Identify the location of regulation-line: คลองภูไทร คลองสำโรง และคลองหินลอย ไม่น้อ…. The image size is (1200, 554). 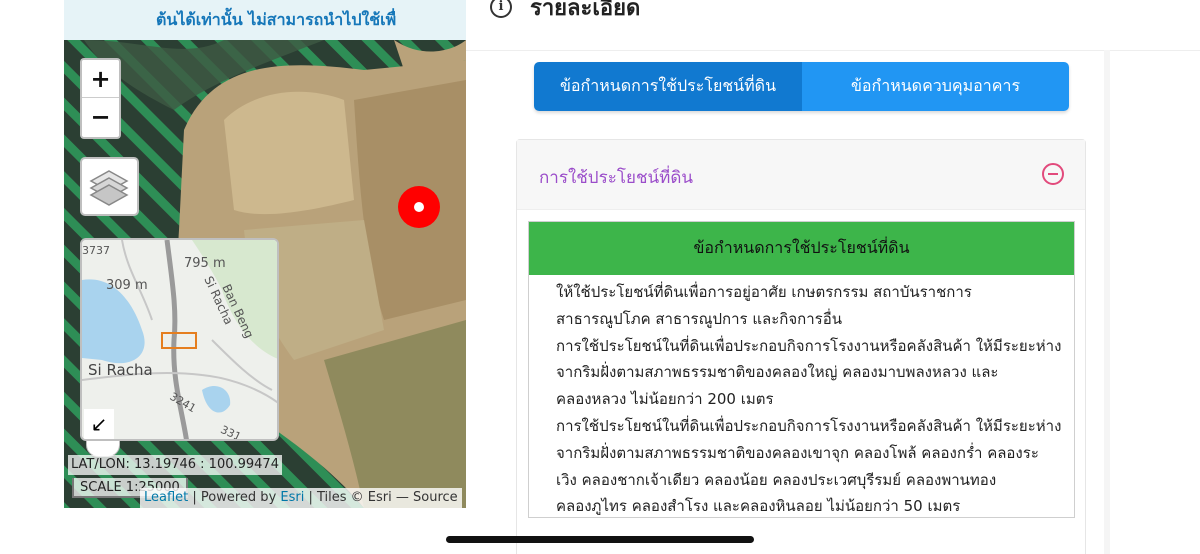
(758, 506).